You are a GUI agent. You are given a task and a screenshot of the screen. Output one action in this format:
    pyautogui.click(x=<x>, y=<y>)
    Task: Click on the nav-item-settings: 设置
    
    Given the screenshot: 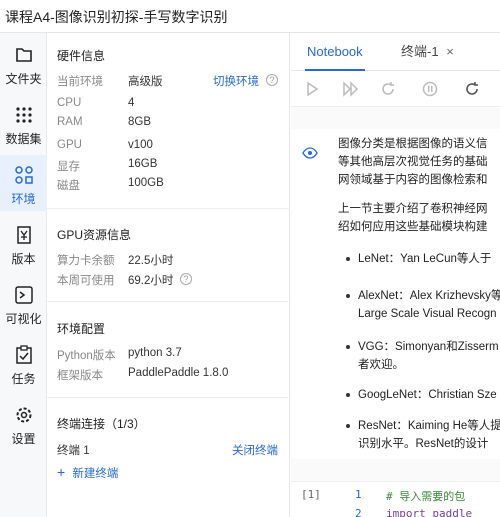 What is the action you would take?
    pyautogui.click(x=23, y=423)
    